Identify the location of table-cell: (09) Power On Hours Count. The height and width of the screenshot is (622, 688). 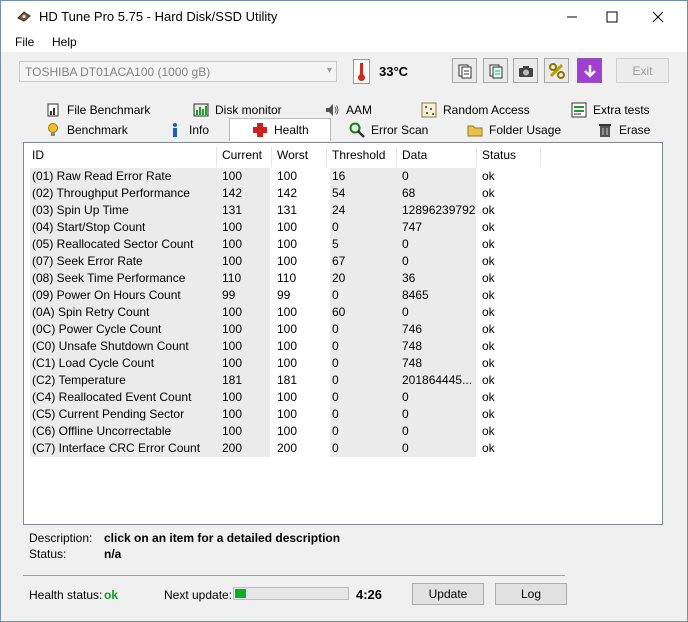
(125, 295).